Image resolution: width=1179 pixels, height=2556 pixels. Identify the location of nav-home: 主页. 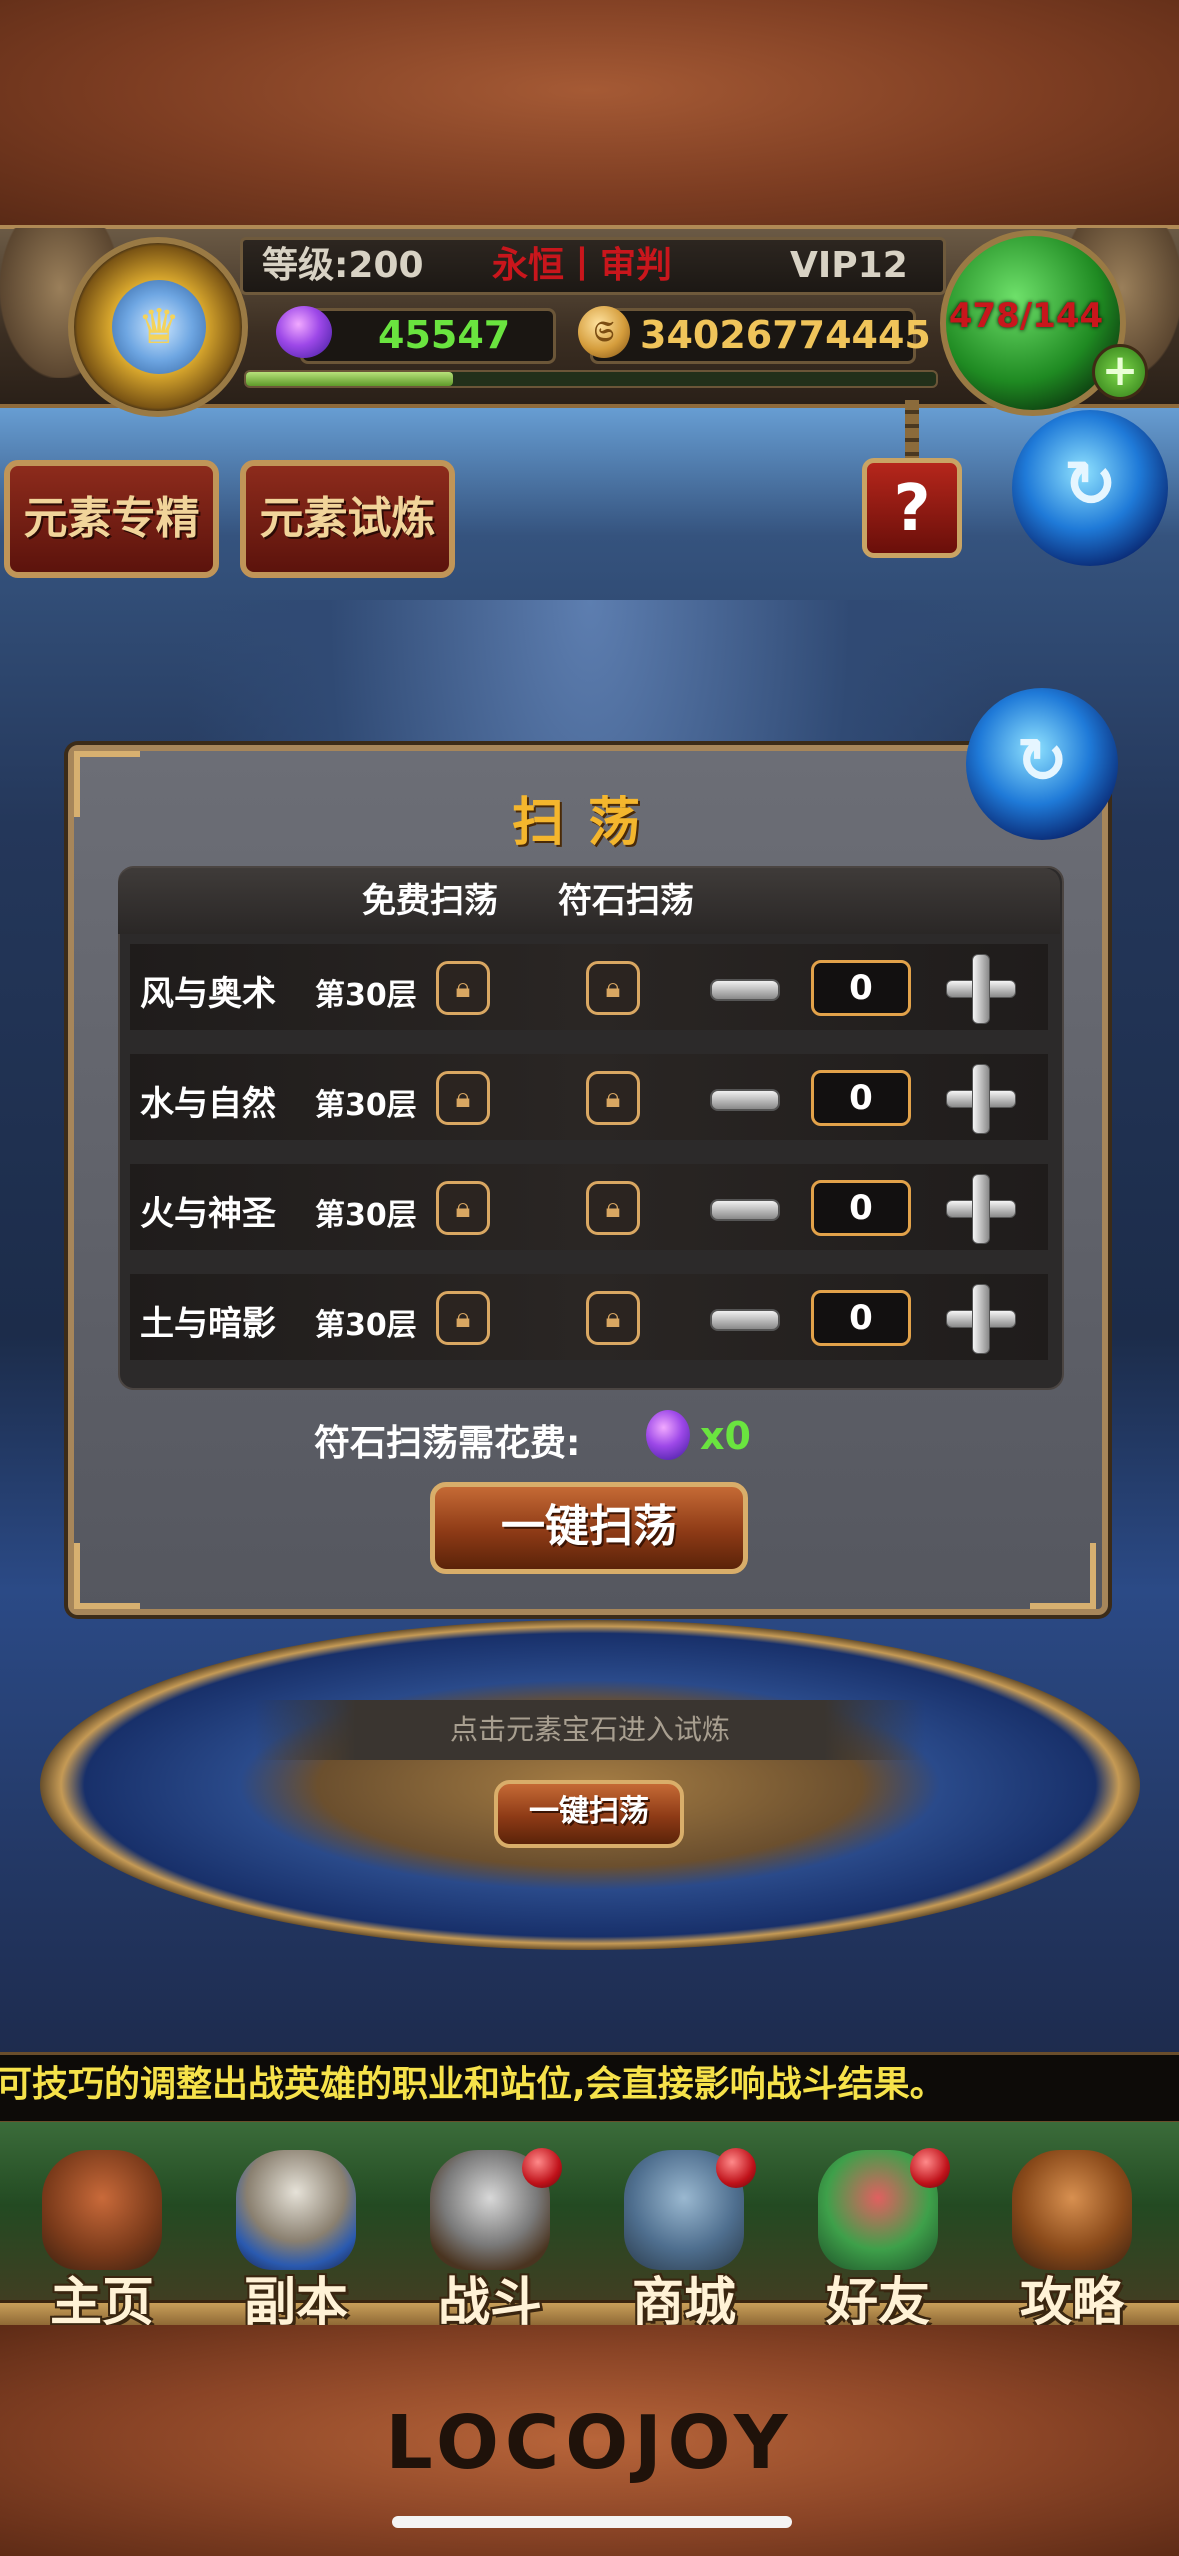
(102, 2236).